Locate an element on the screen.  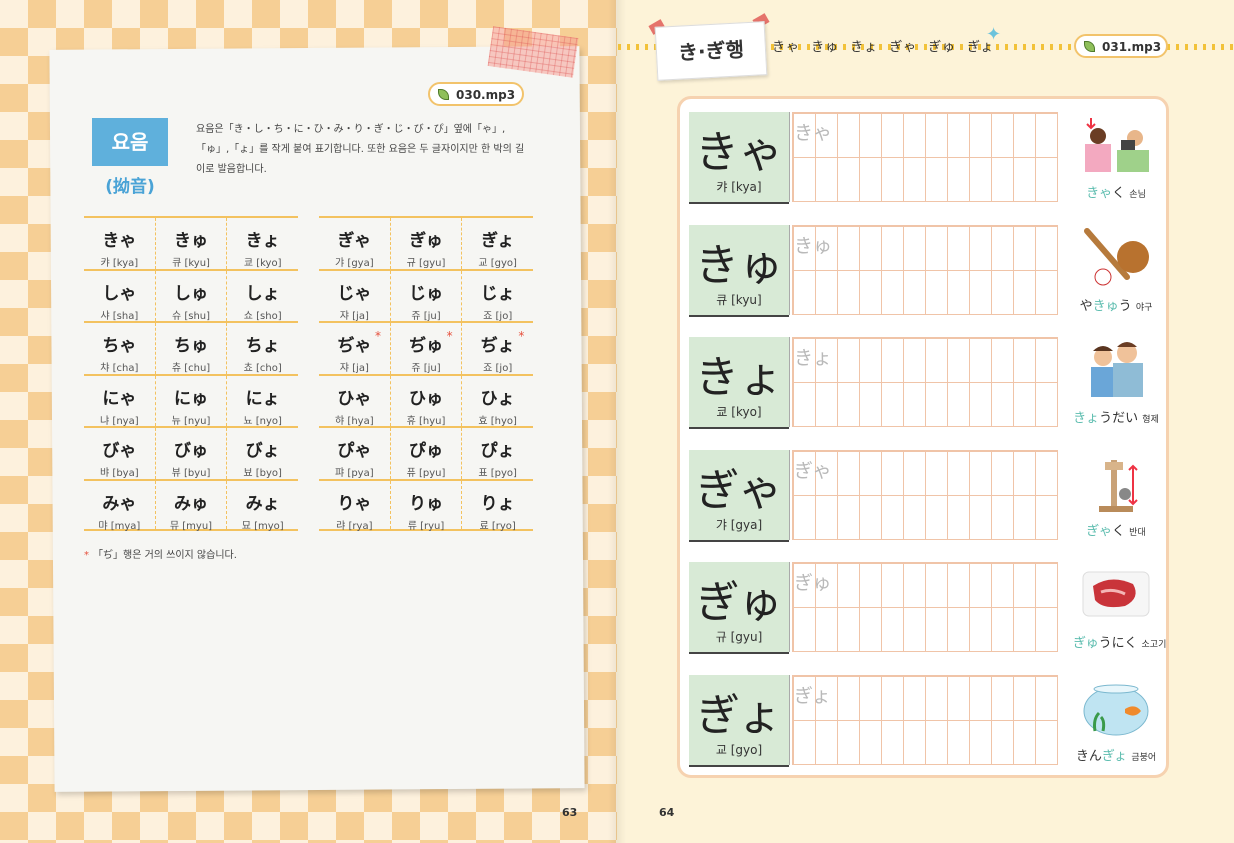
kana-text: しゅ is located at coordinates (191, 293).